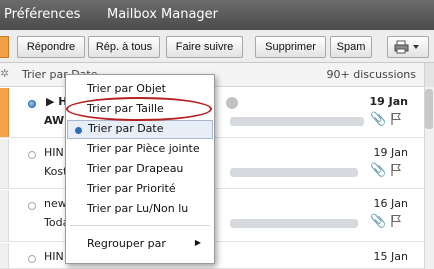  I want to click on delete-button: Supprimer, so click(290, 47).